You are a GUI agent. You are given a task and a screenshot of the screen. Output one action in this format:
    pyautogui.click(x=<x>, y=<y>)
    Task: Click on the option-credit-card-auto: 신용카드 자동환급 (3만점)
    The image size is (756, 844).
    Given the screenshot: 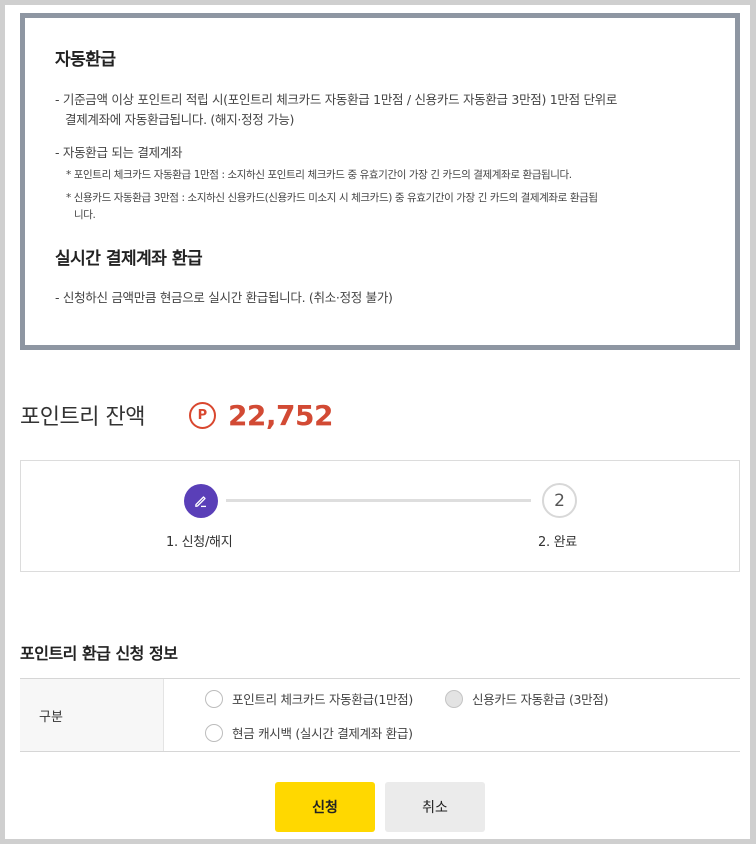 What is the action you would take?
    pyautogui.click(x=526, y=698)
    